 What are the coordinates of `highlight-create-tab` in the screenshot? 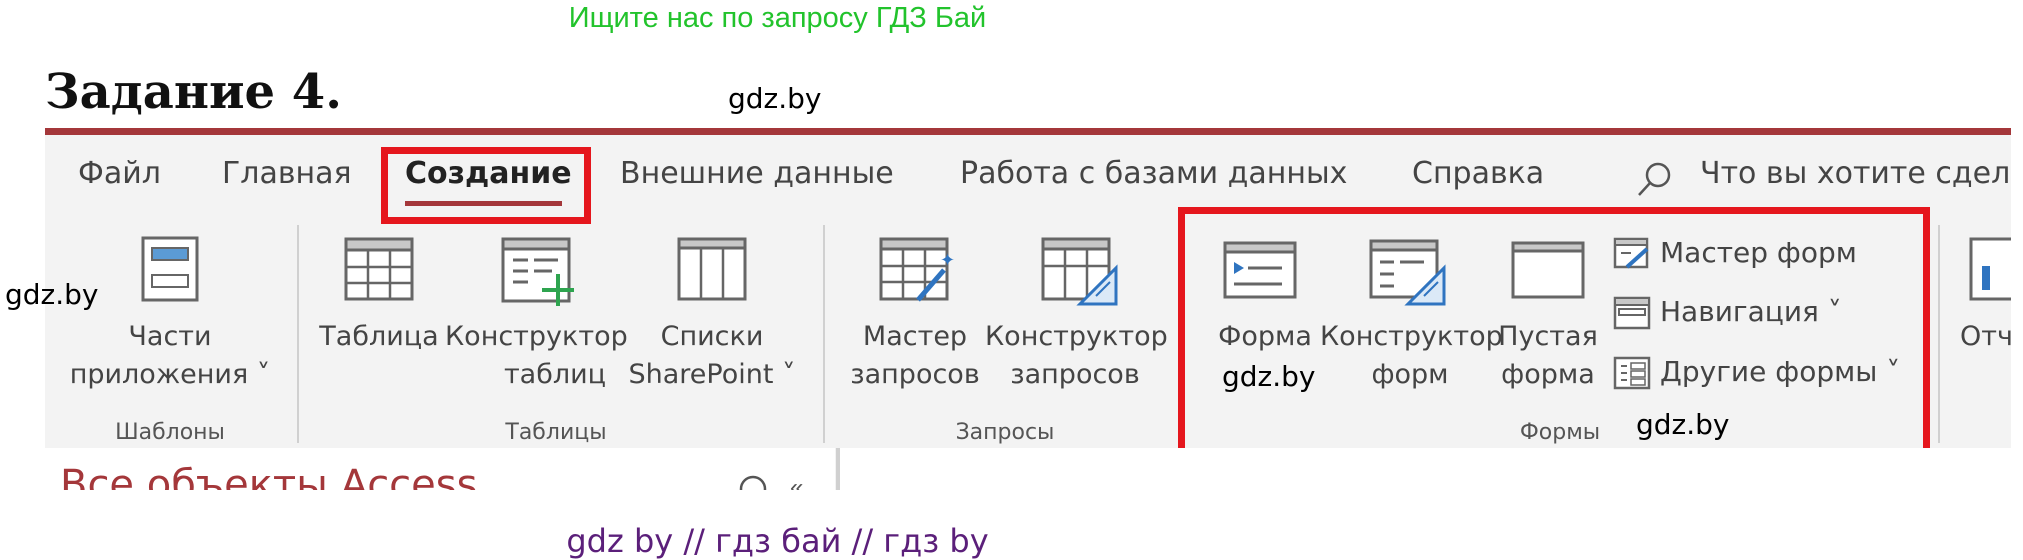 It's located at (486, 185).